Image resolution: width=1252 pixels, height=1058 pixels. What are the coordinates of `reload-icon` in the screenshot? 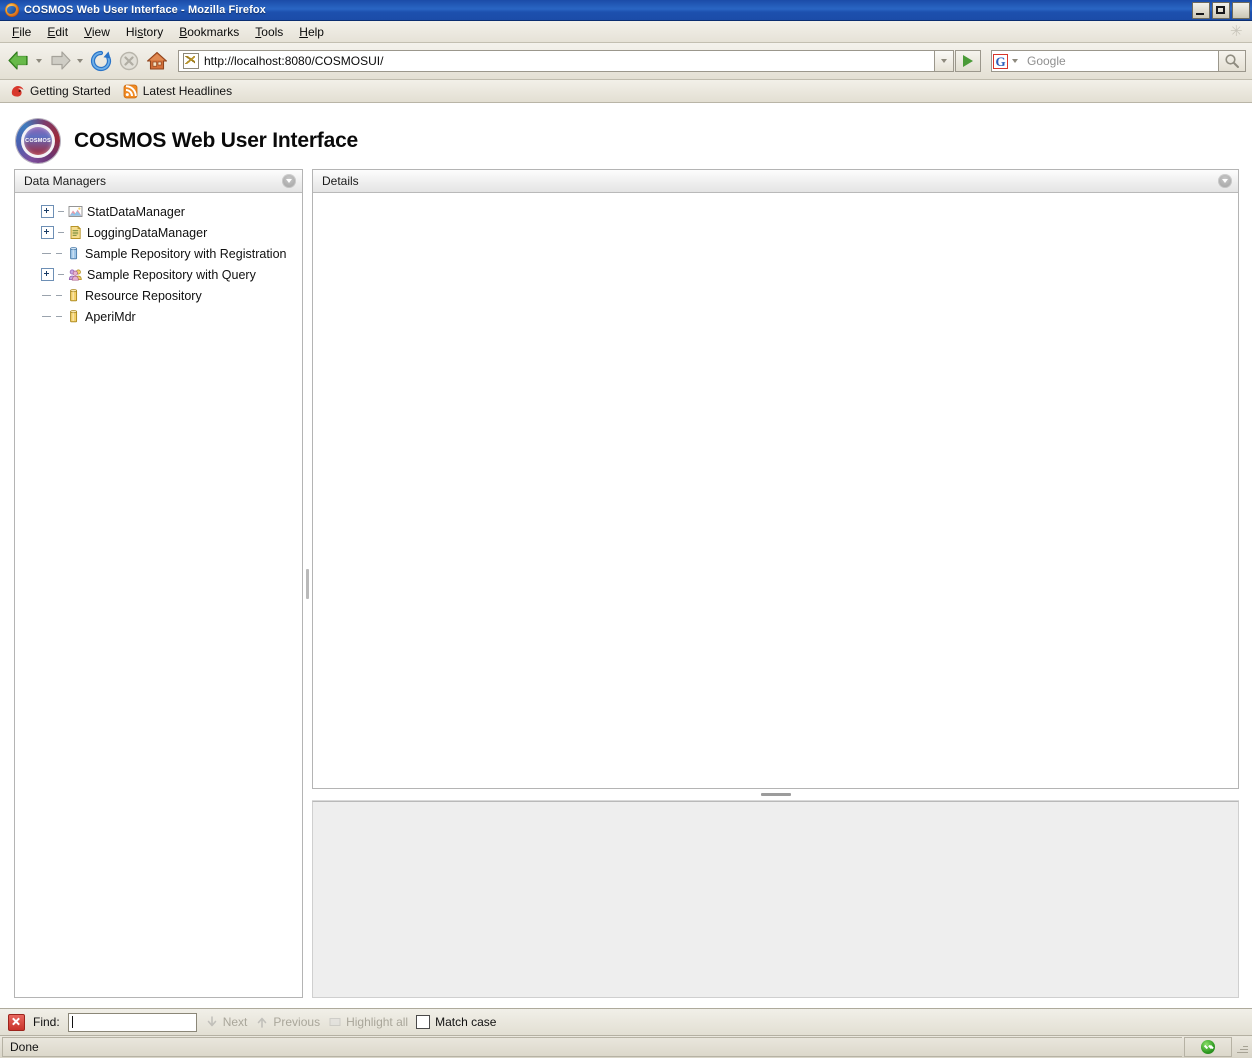 It's located at (101, 61).